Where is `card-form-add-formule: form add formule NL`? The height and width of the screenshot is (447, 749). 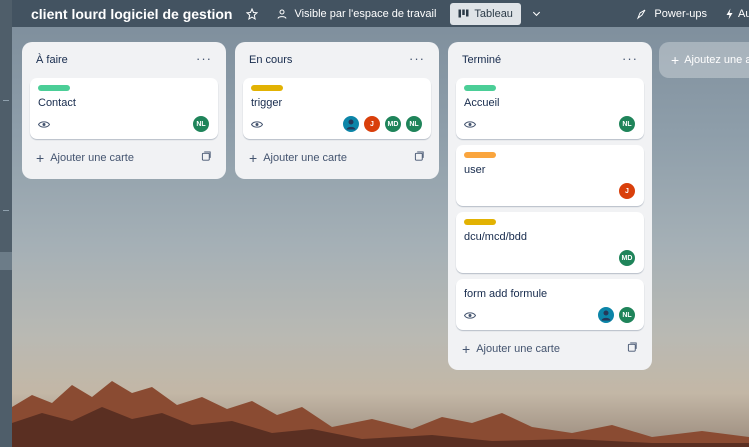 card-form-add-formule: form add formule NL is located at coordinates (550, 304).